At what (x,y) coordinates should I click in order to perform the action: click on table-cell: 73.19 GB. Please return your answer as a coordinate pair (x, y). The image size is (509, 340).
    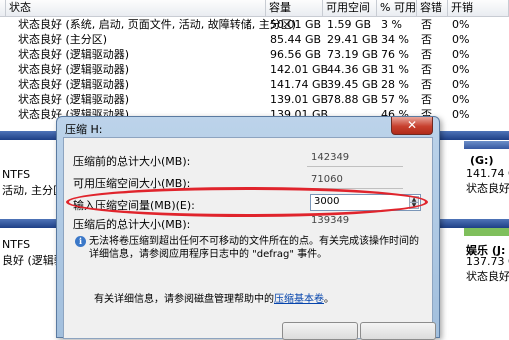
    Looking at the image, I should click on (353, 54).